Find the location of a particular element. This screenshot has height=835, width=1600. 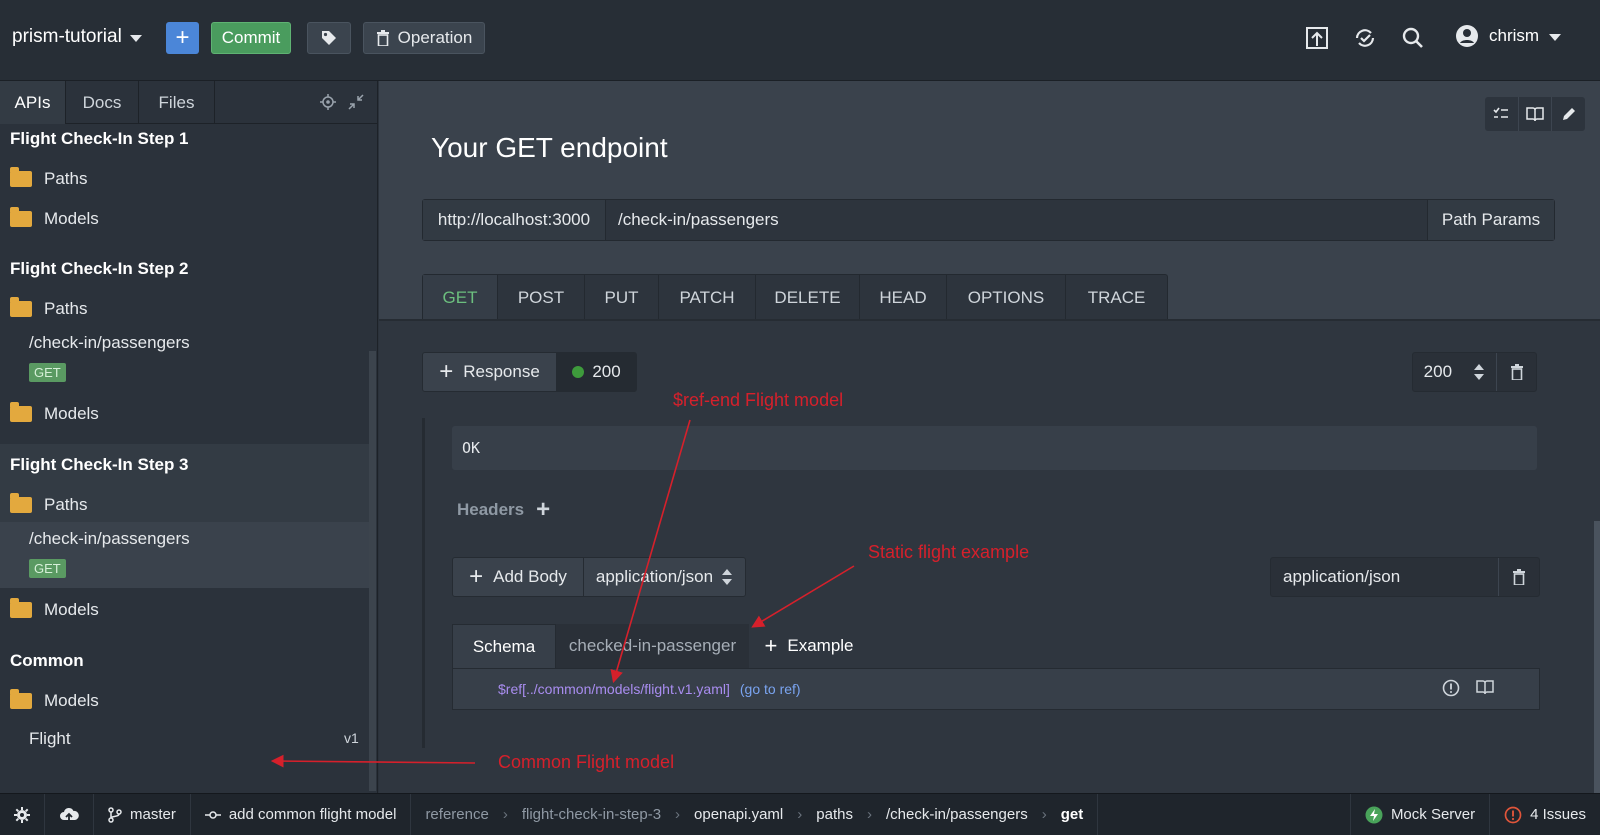

sidebar-tabs: APIs Docs Files is located at coordinates (188, 102).